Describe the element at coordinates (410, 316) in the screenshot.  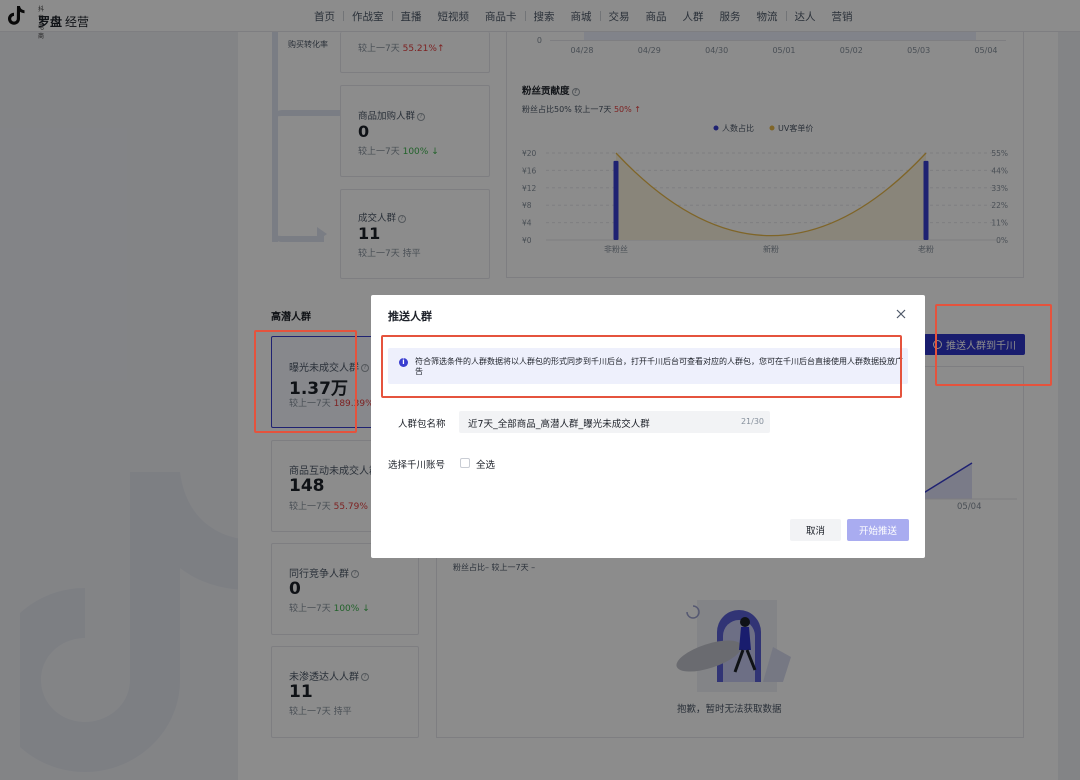
I see `modal-title: 推送人群` at that location.